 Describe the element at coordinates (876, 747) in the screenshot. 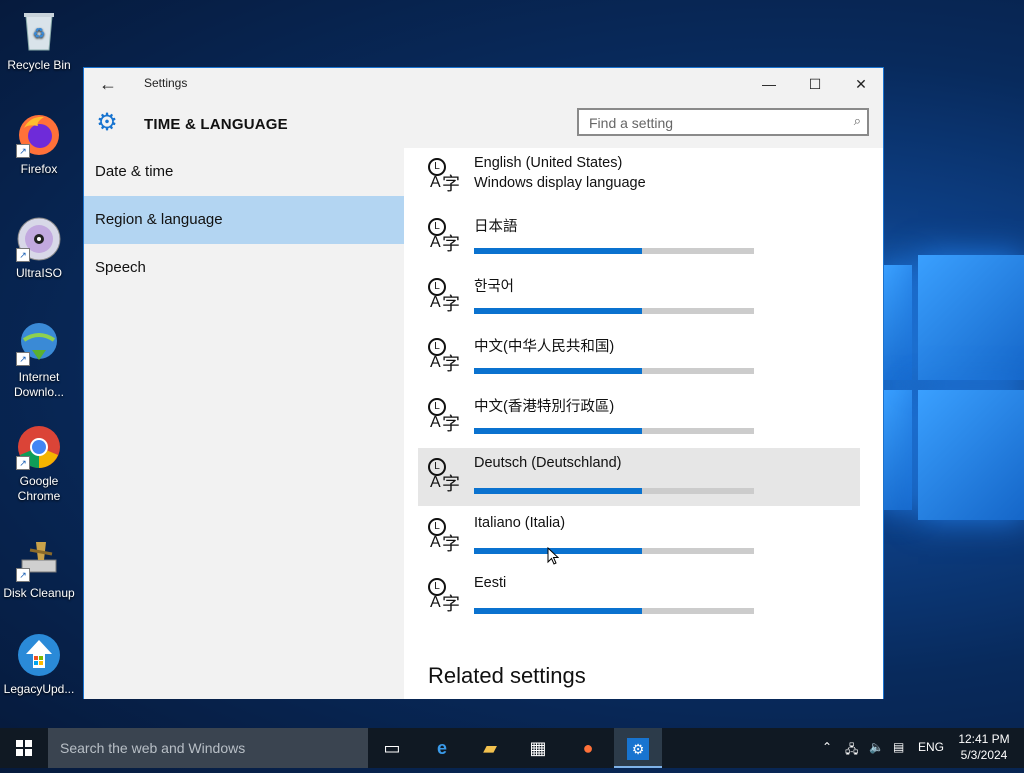

I see `volume-muted-icon: 🔈` at that location.